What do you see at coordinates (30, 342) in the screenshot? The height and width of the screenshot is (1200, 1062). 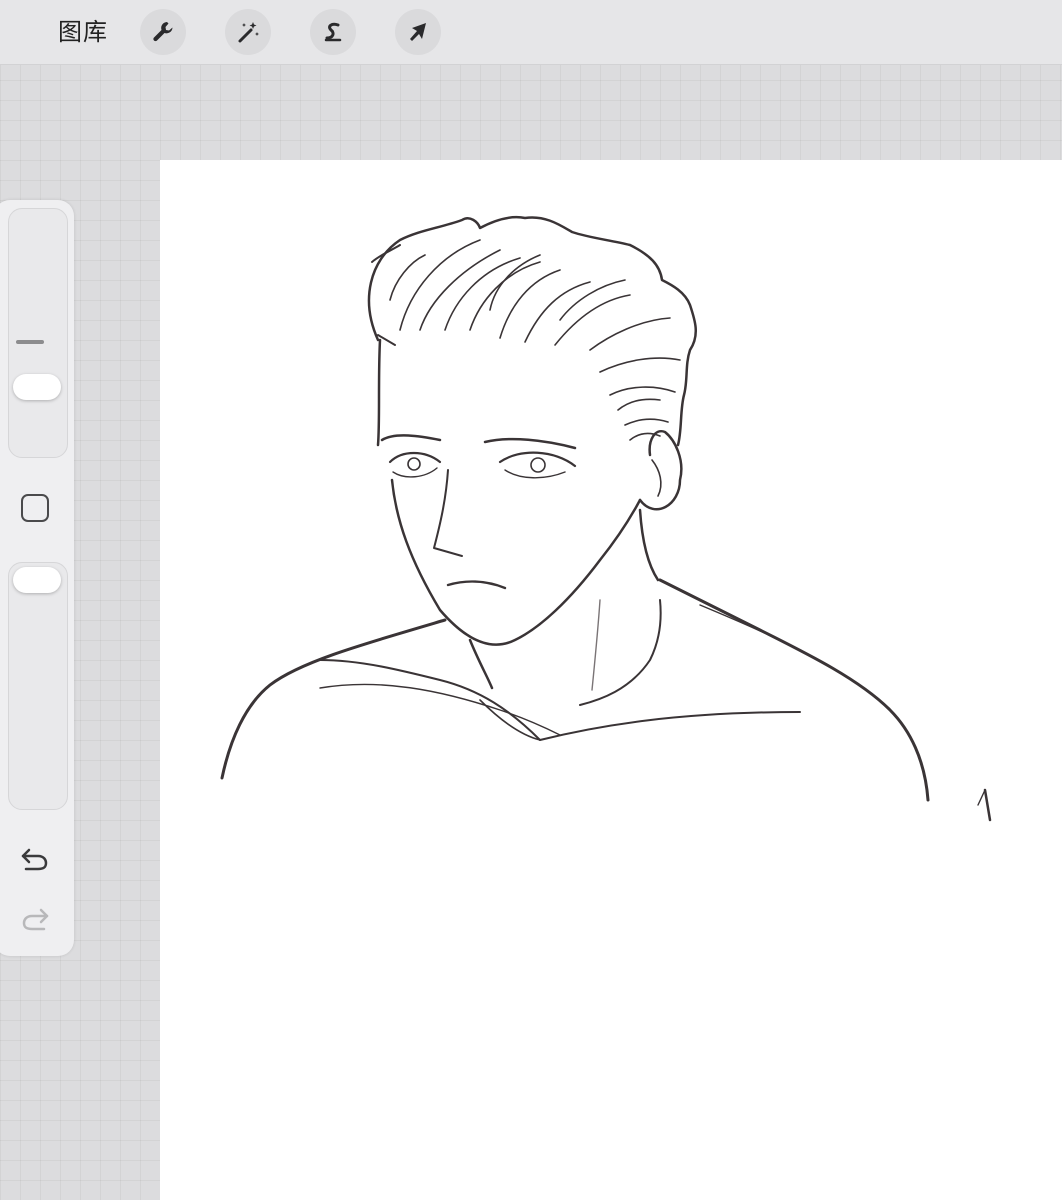 I see `brush-size-indicator` at bounding box center [30, 342].